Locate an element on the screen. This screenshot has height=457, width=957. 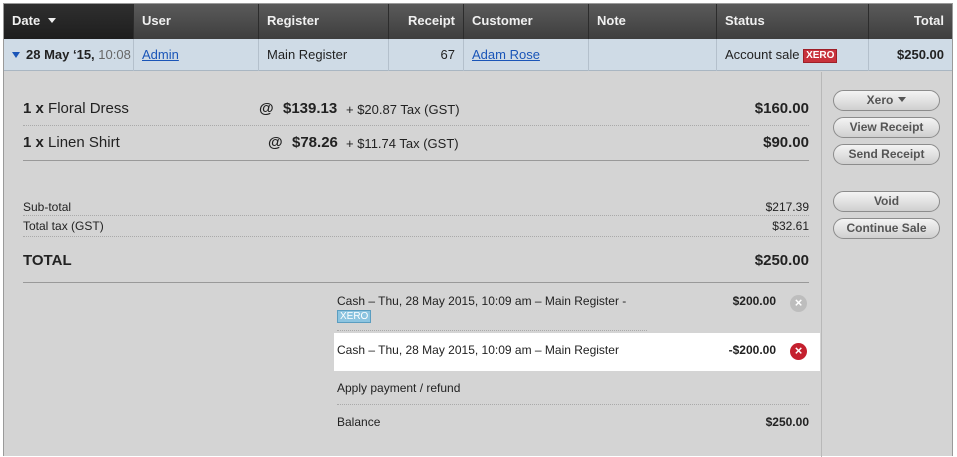
xero-dropdown-button: Xero is located at coordinates (886, 100).